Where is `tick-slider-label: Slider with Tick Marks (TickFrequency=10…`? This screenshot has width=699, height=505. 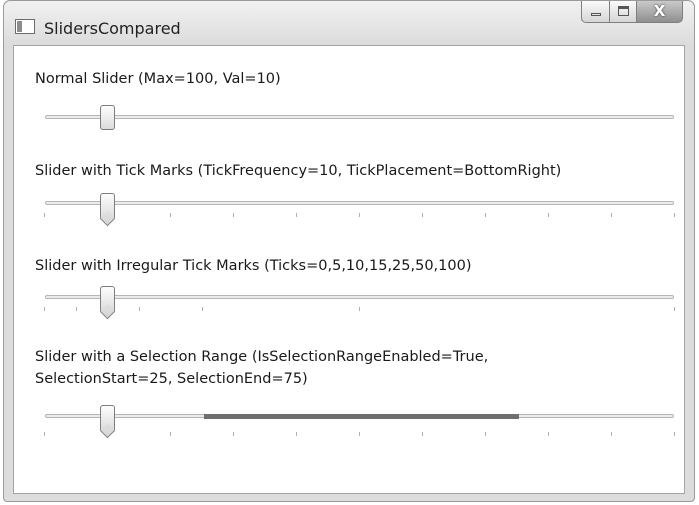
tick-slider-label: Slider with Tick Marks (TickFrequency=10… is located at coordinates (298, 171).